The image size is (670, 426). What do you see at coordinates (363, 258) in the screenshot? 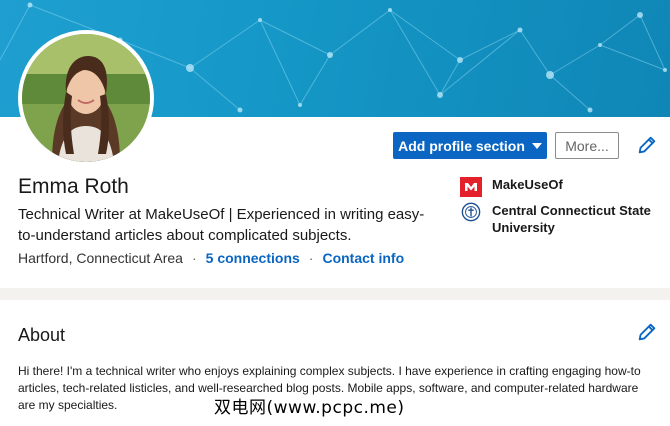
I see `contact-info-link: Contact info` at bounding box center [363, 258].